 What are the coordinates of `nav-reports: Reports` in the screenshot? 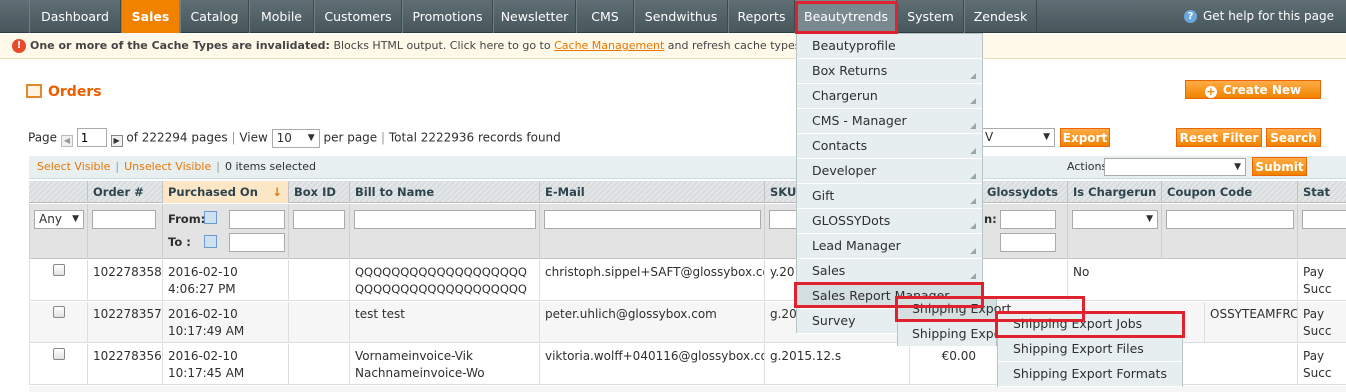 It's located at (761, 16).